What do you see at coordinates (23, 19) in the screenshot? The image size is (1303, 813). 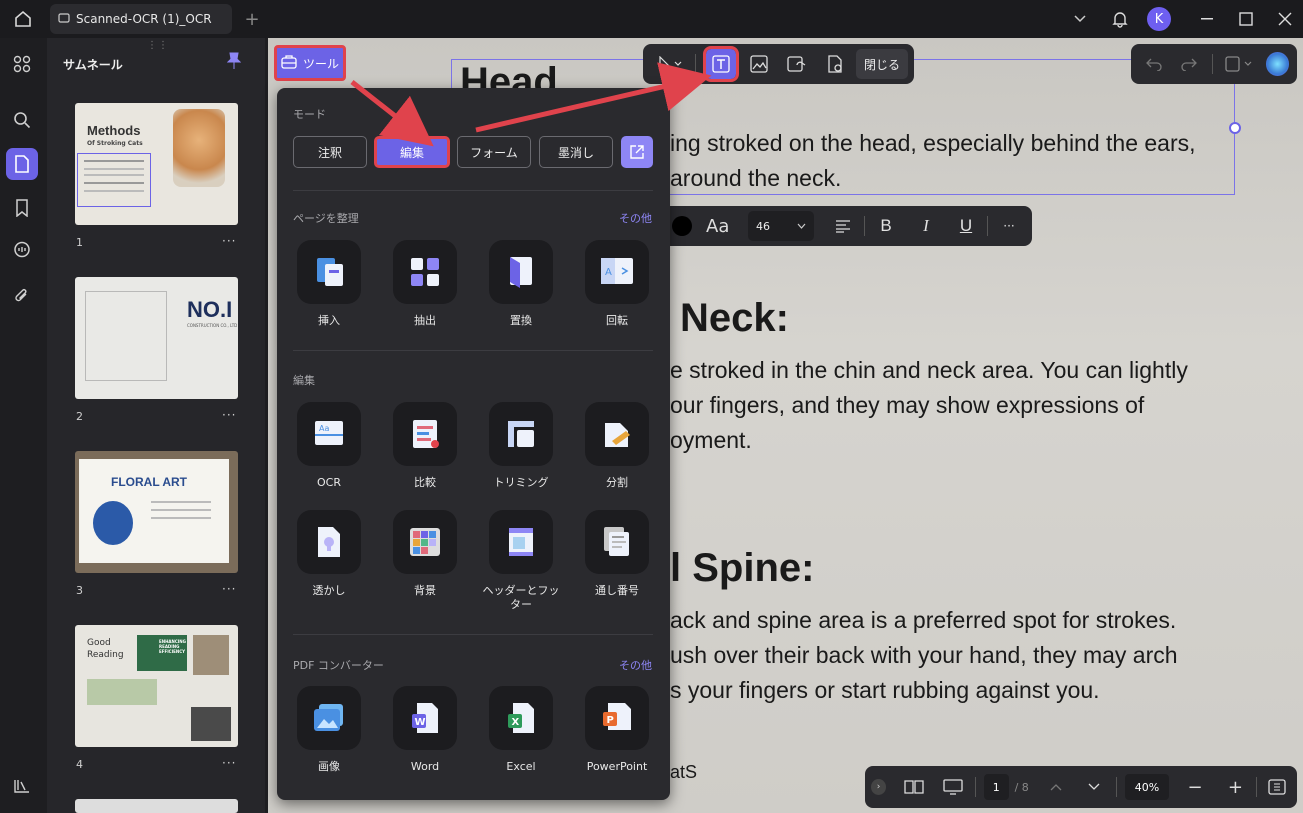 I see `home-icon` at bounding box center [23, 19].